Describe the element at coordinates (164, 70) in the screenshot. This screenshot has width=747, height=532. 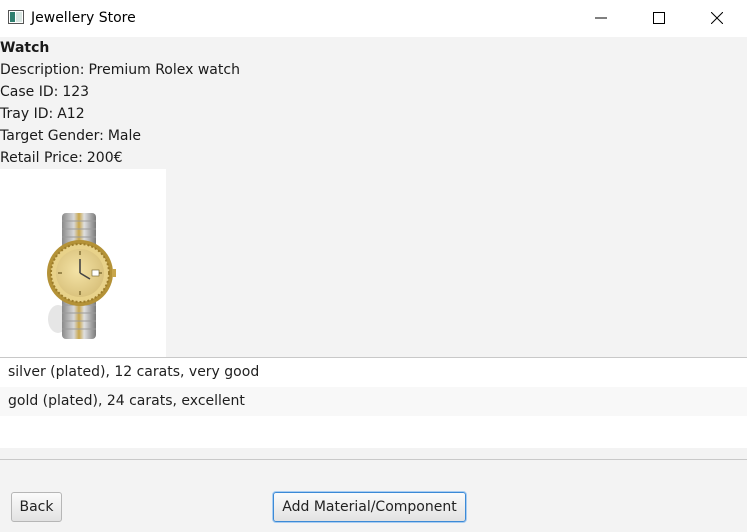
I see `description-value: Premium Rolex watch` at that location.